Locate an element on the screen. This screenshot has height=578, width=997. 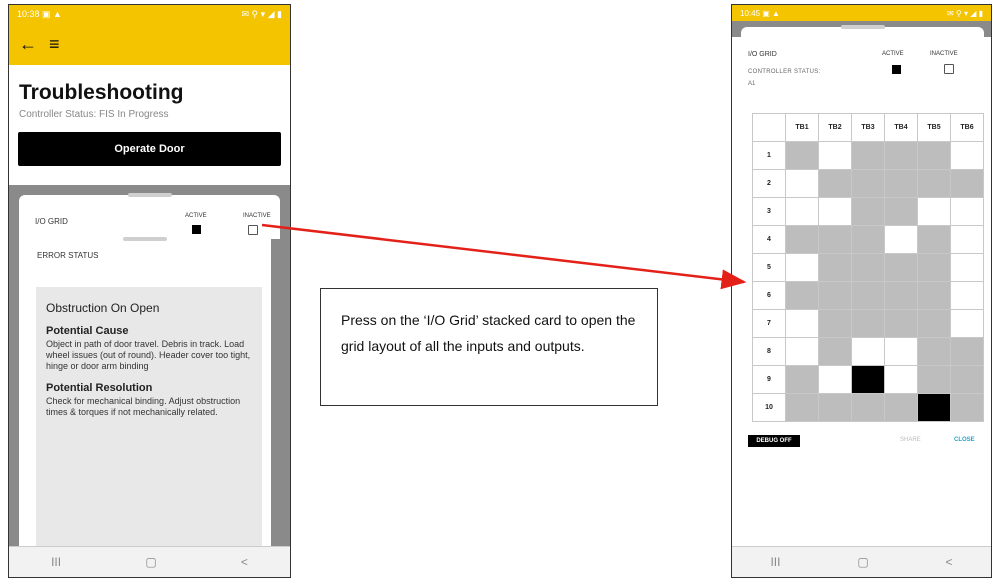
grid-cell-highlighted is located at coordinates (934, 407).